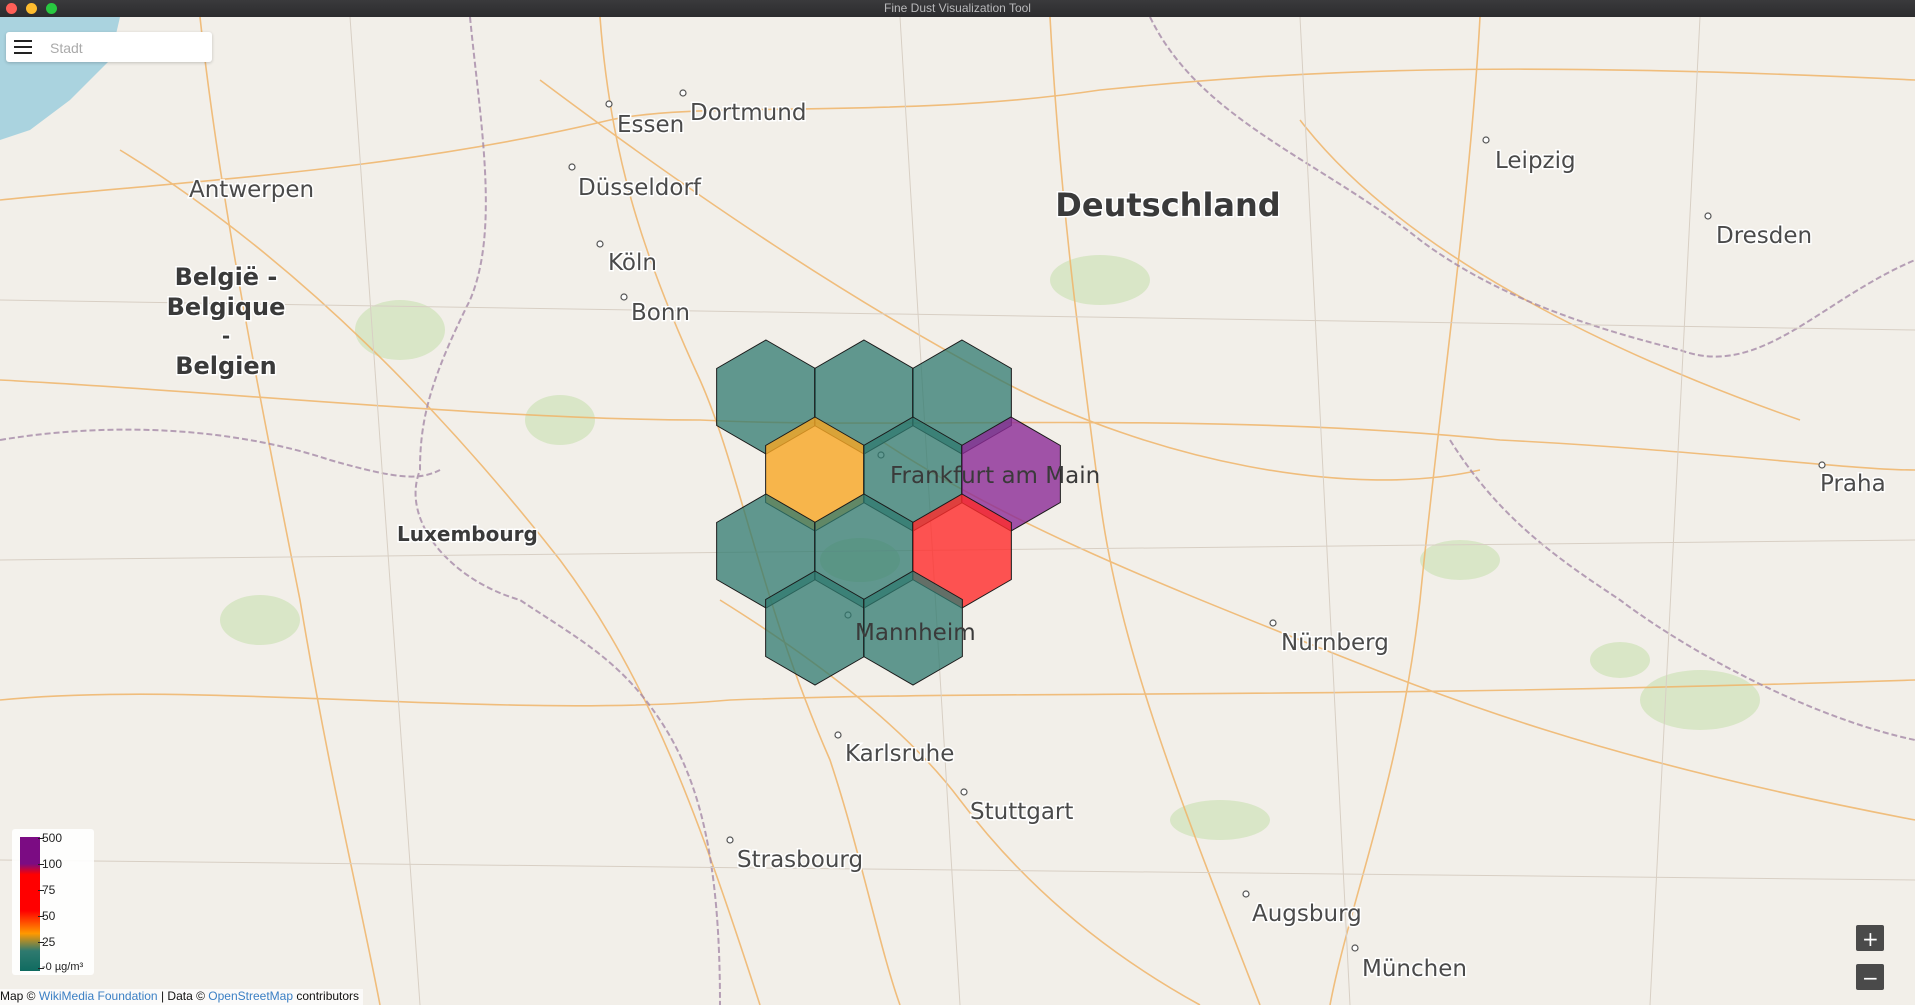 This screenshot has width=1915, height=1005. Describe the element at coordinates (98, 996) in the screenshot. I see `wikimedia-link: WikiMedia Foundation` at that location.